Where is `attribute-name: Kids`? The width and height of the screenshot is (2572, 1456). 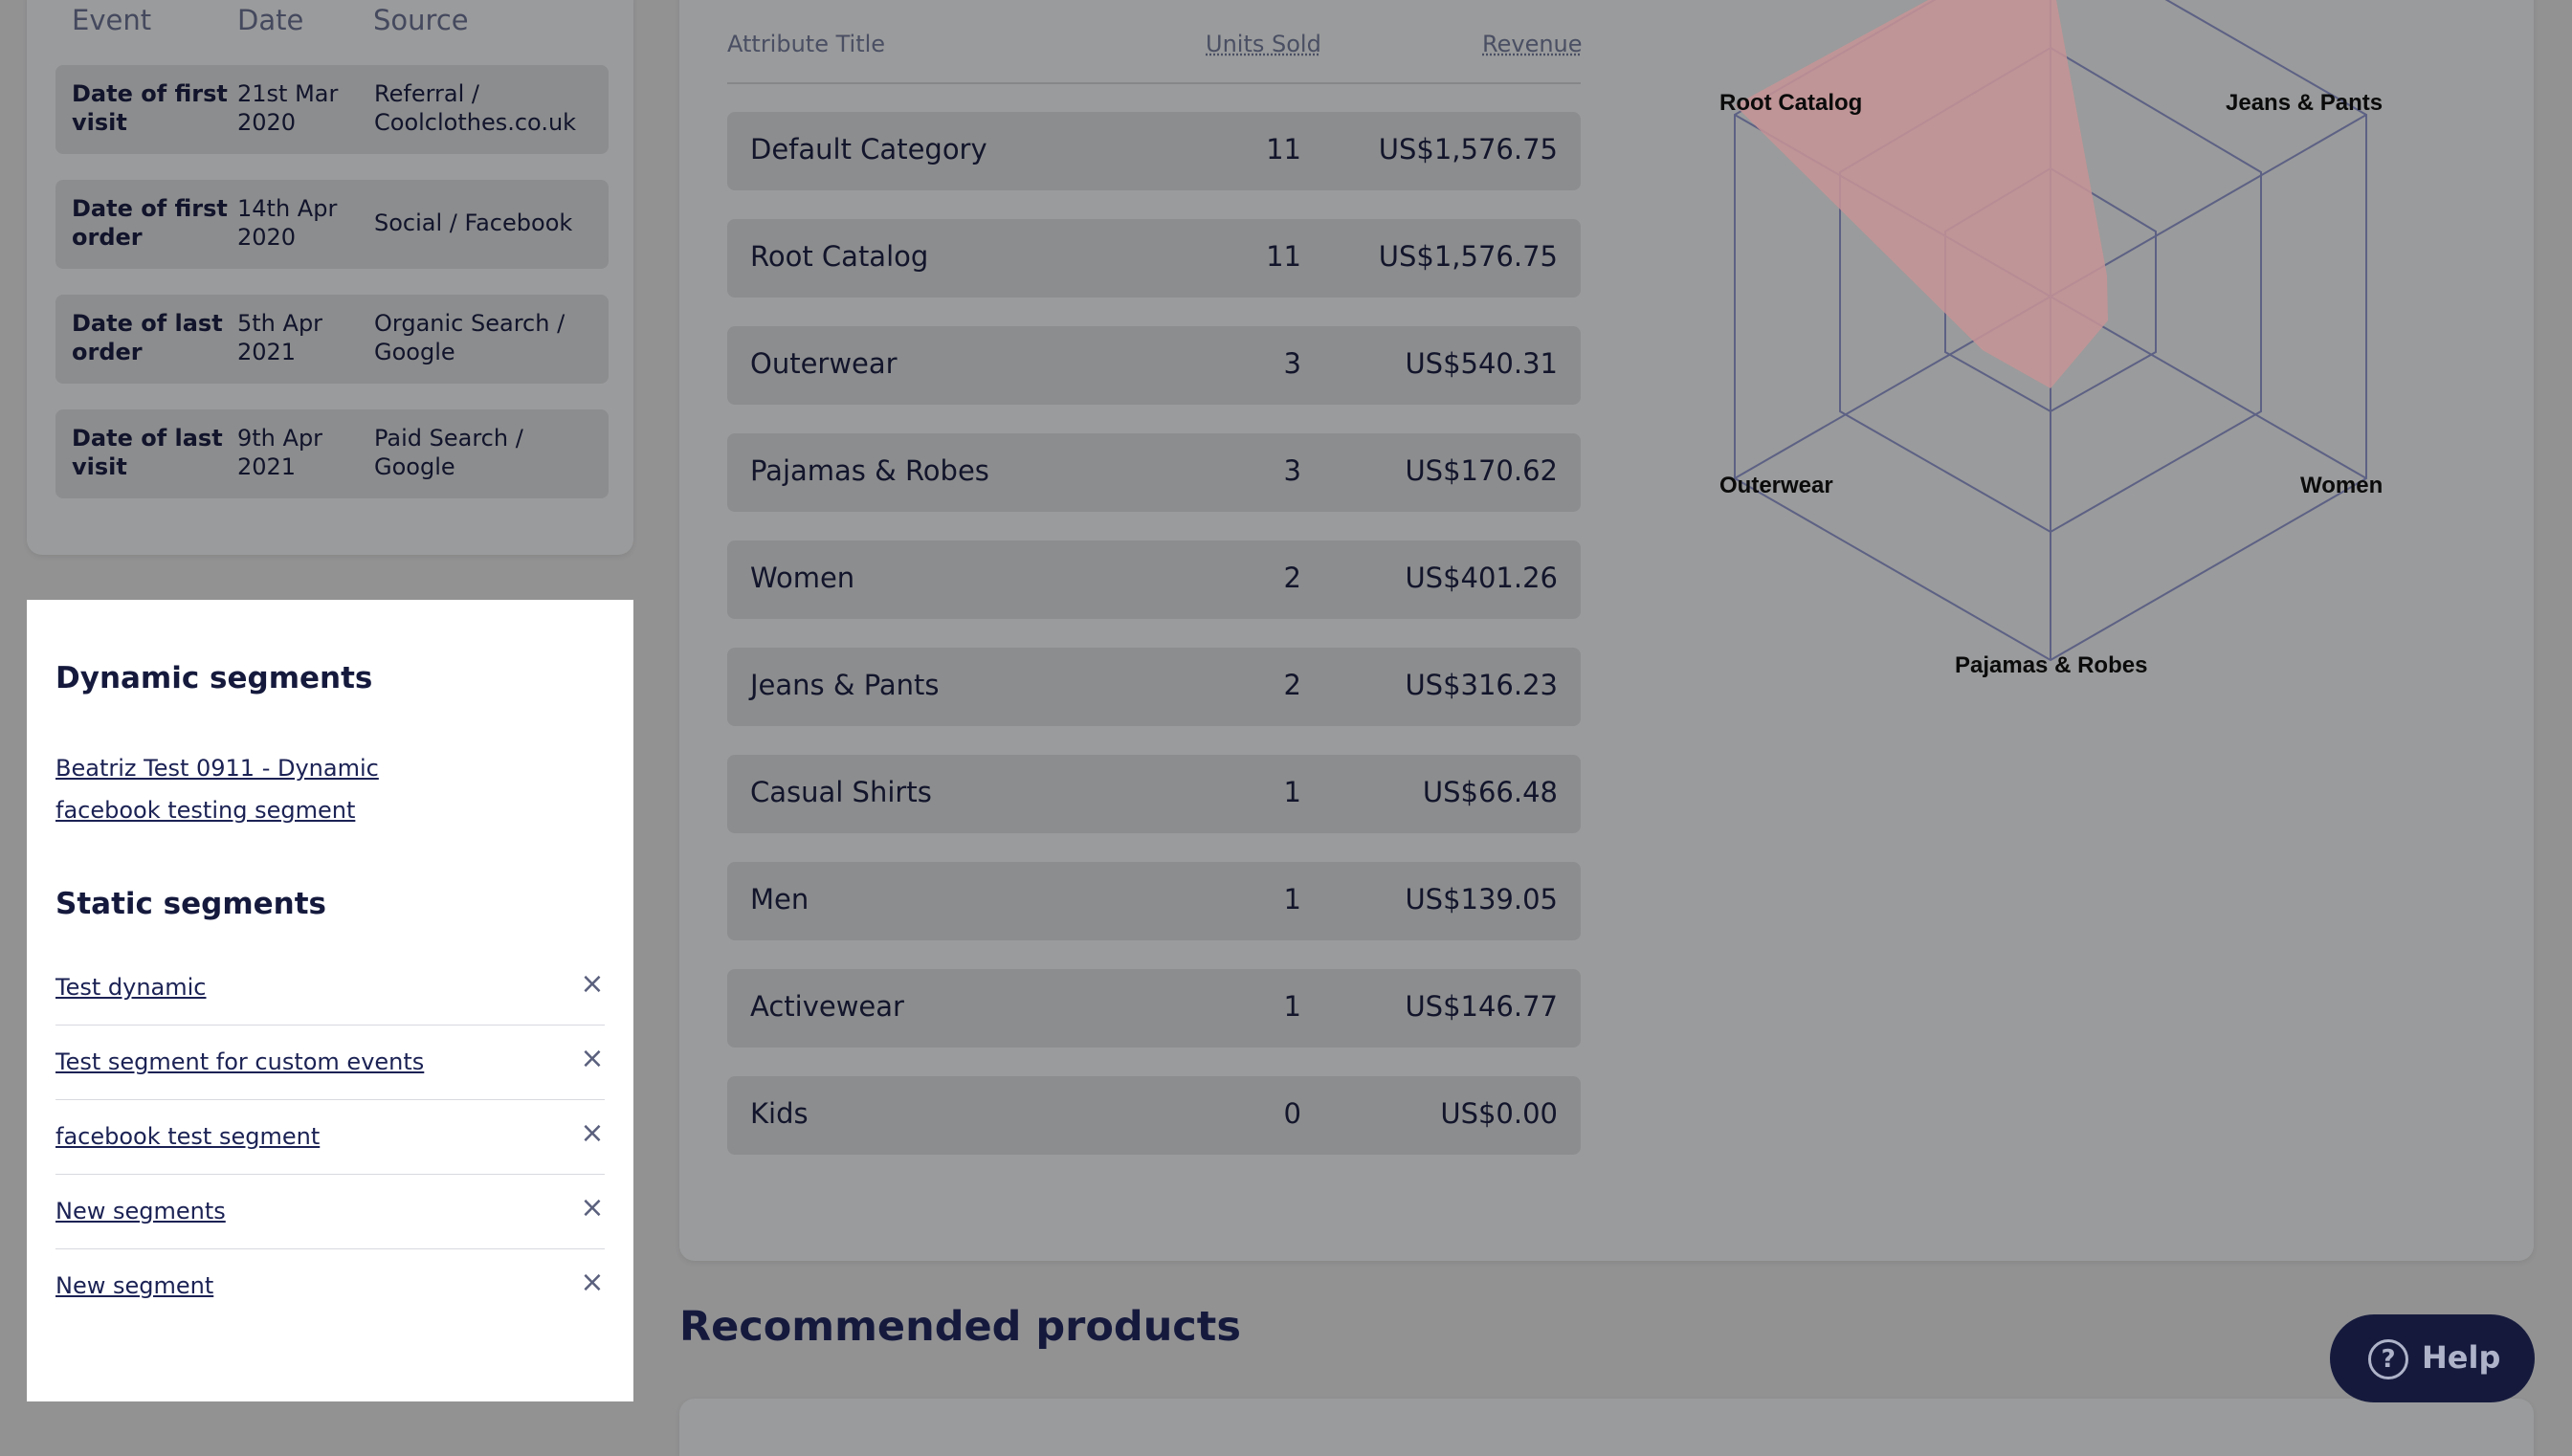 attribute-name: Kids is located at coordinates (779, 1114).